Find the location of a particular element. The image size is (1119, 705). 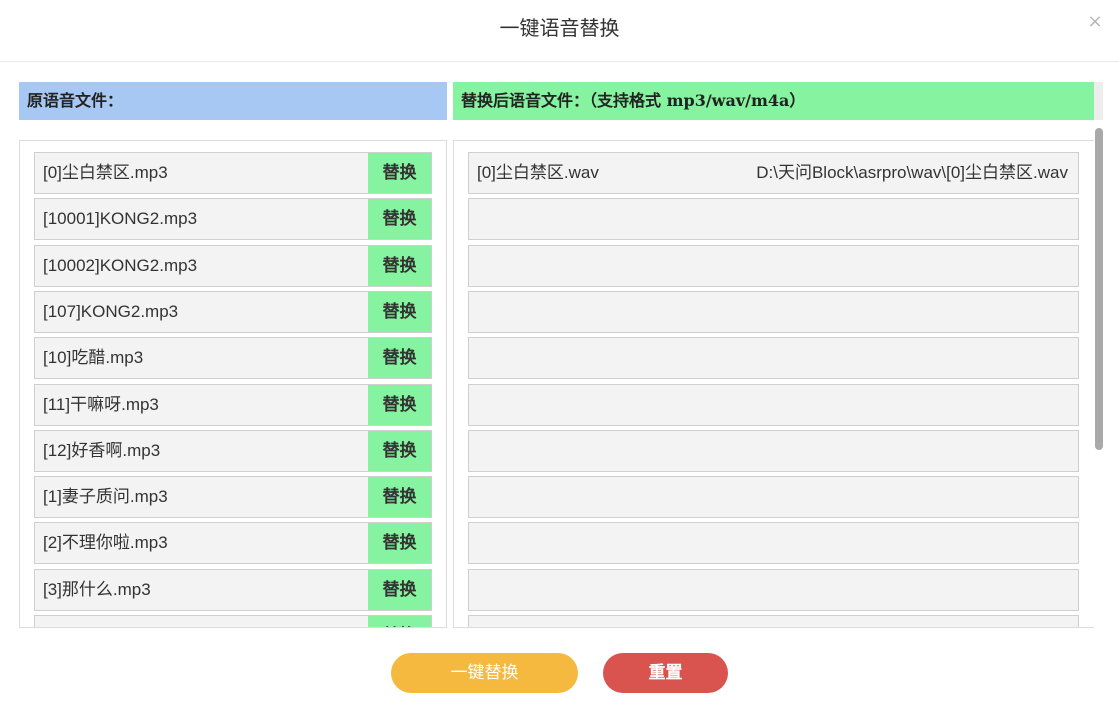

original-file-name: [3]那什么.mp3 is located at coordinates (97, 589).